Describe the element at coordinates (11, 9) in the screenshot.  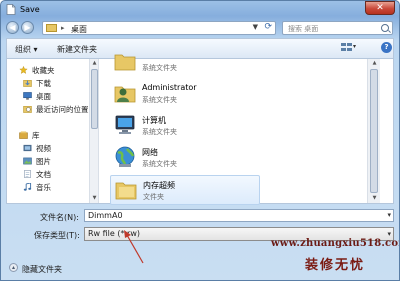
I see `document-icon` at that location.